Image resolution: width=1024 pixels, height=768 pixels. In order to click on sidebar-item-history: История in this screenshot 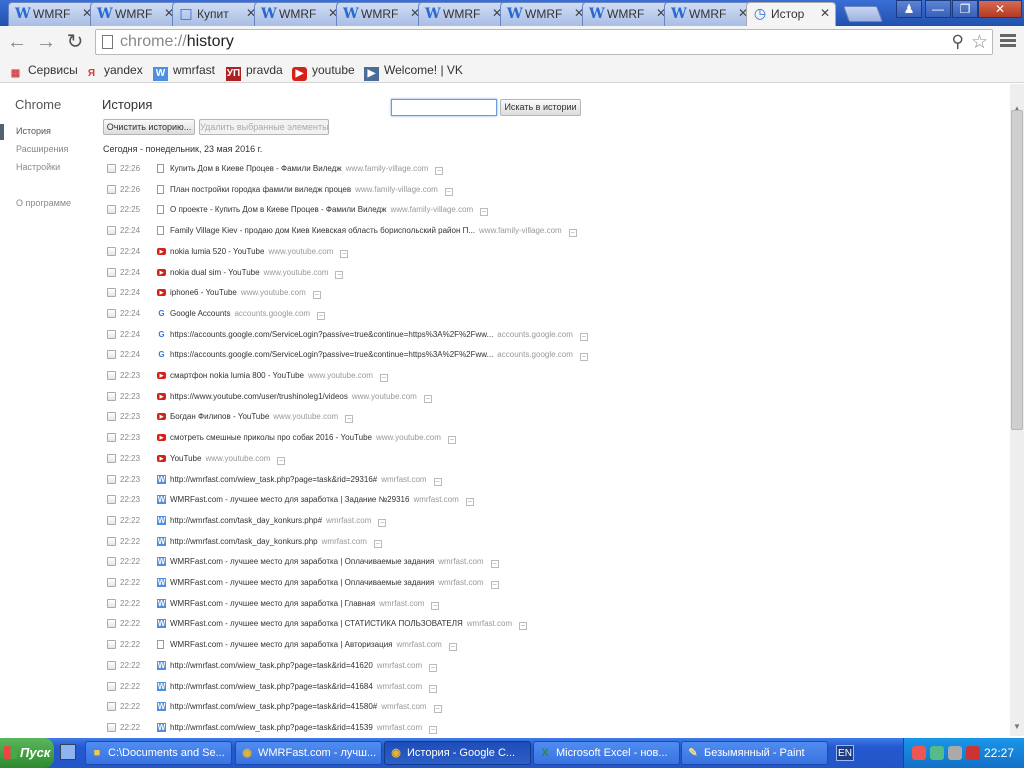, I will do `click(33, 131)`.